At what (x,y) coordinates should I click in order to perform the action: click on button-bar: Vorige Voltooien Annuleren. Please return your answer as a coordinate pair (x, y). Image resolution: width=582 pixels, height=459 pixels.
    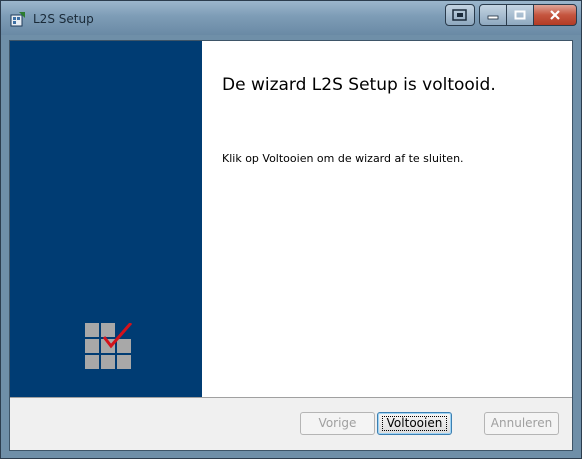
    Looking at the image, I should click on (291, 423).